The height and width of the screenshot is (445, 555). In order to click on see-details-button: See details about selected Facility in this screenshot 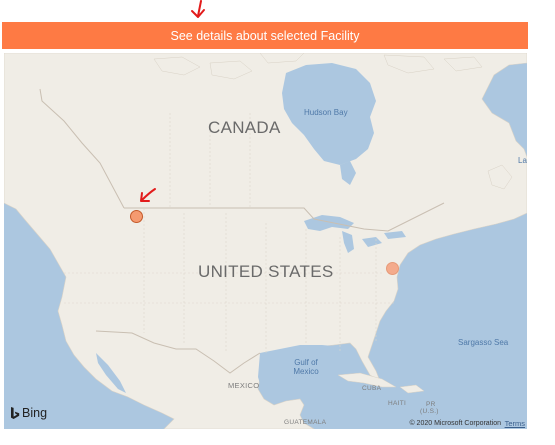, I will do `click(265, 35)`.